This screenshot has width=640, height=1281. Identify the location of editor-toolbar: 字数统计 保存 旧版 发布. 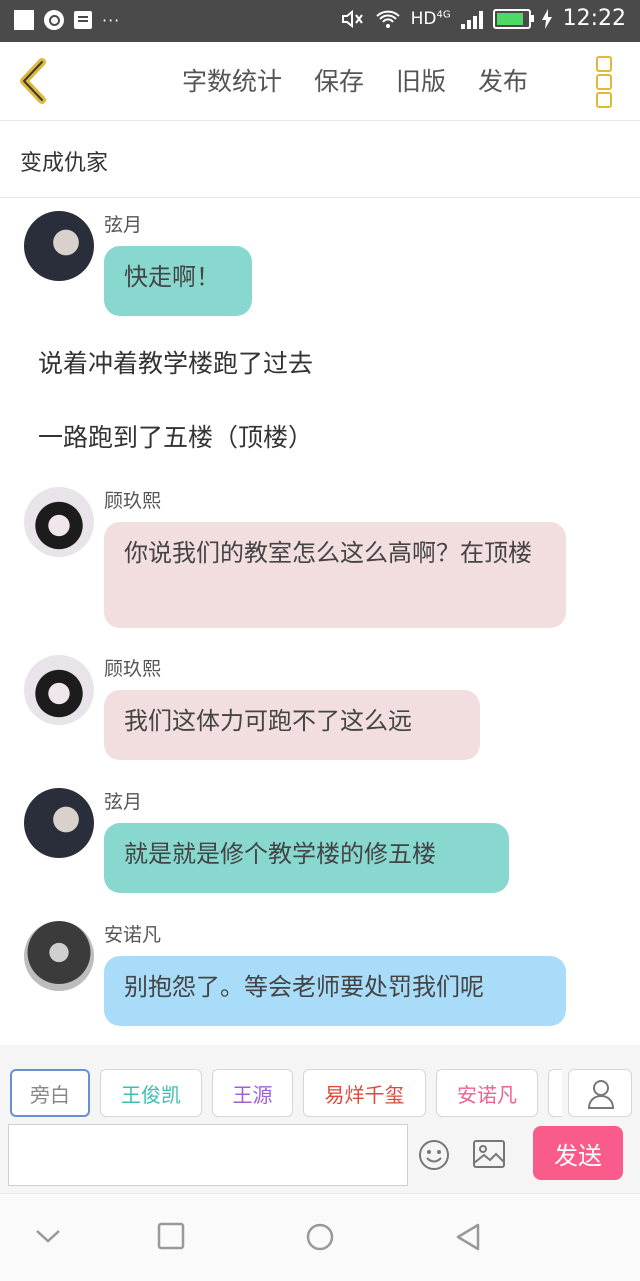
(320, 81).